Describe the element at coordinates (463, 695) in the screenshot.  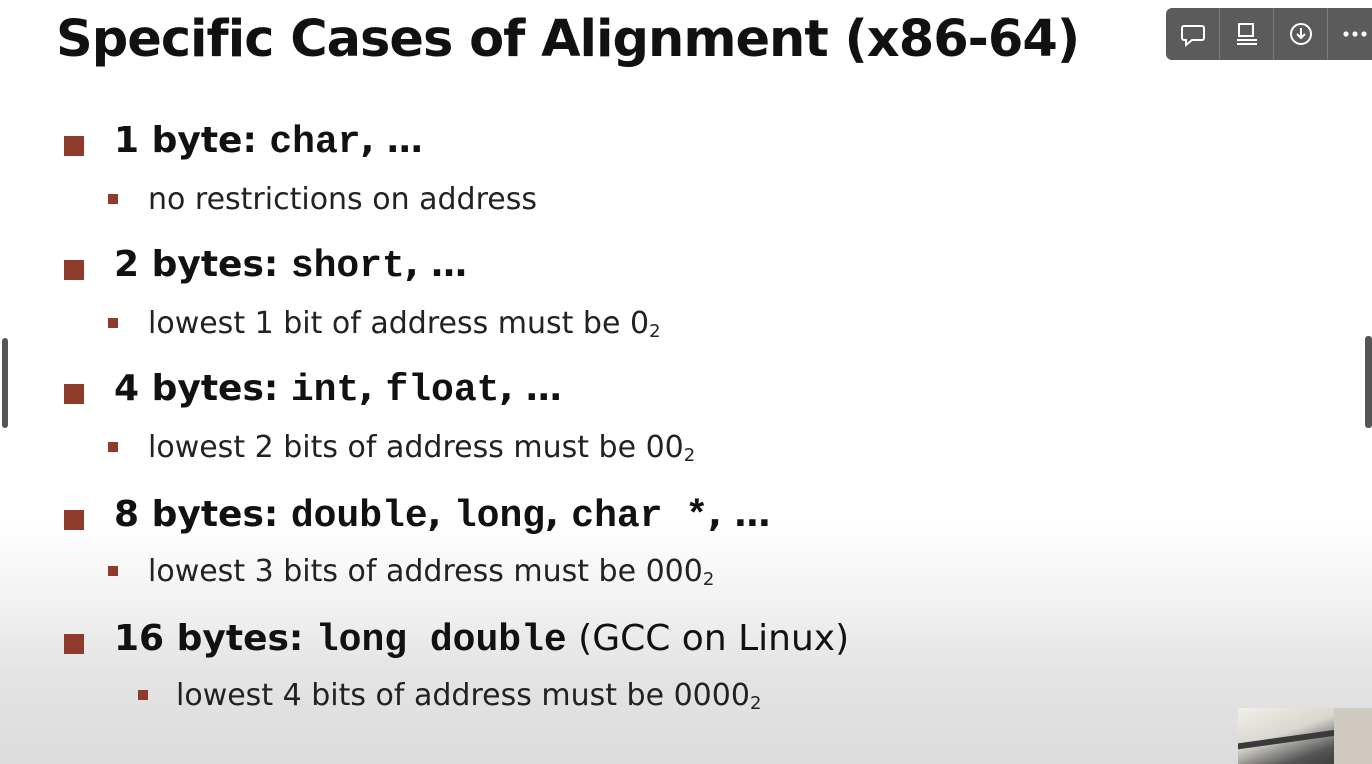
I see `sub-bullet-text: lowest 4 bits of address must be 0000` at that location.